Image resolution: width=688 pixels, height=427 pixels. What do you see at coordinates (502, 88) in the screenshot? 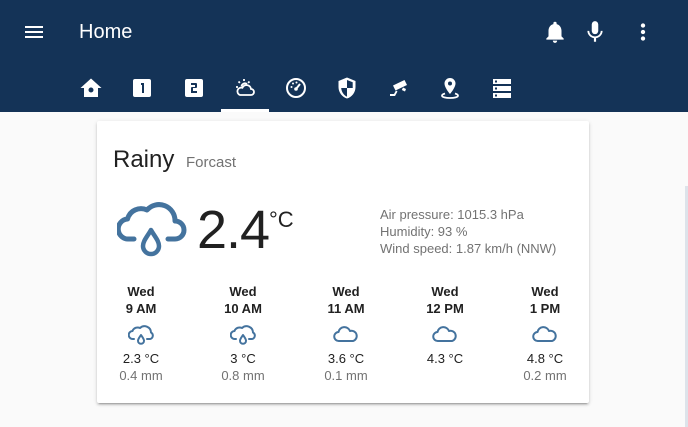
I see `server-icon` at bounding box center [502, 88].